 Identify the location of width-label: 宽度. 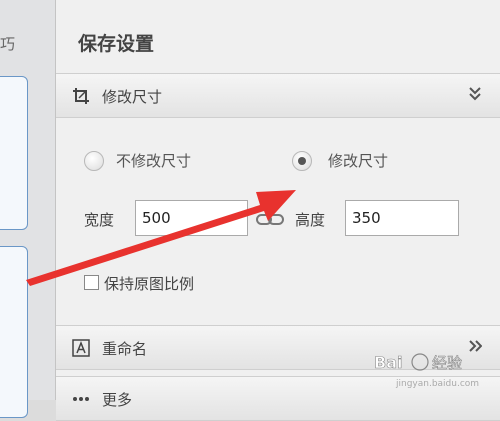
(99, 220).